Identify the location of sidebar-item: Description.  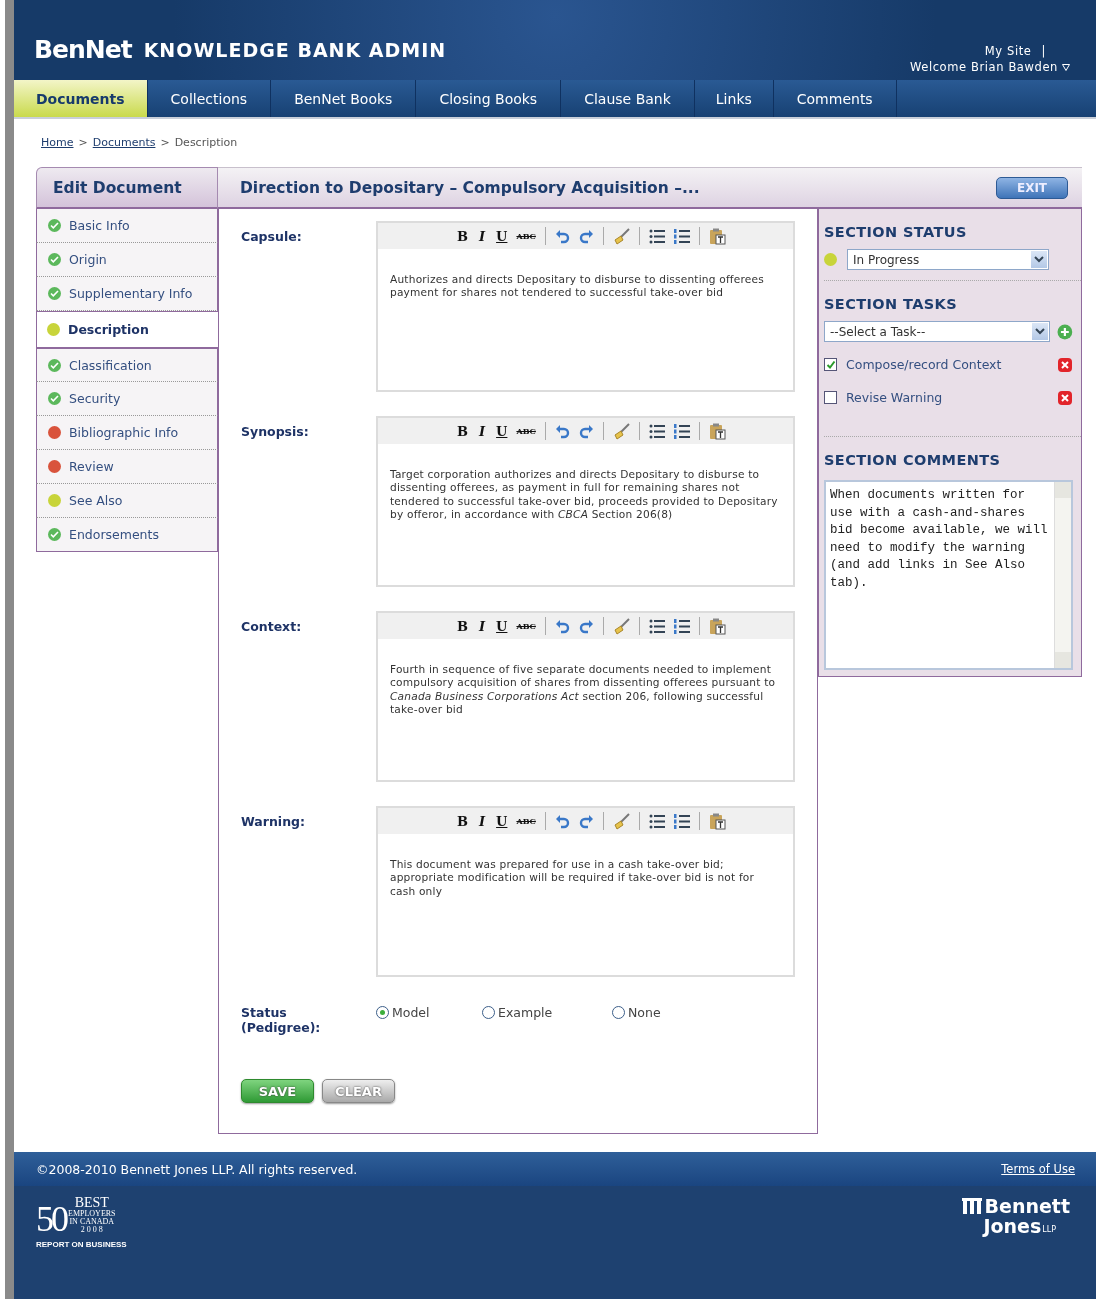
(127, 329).